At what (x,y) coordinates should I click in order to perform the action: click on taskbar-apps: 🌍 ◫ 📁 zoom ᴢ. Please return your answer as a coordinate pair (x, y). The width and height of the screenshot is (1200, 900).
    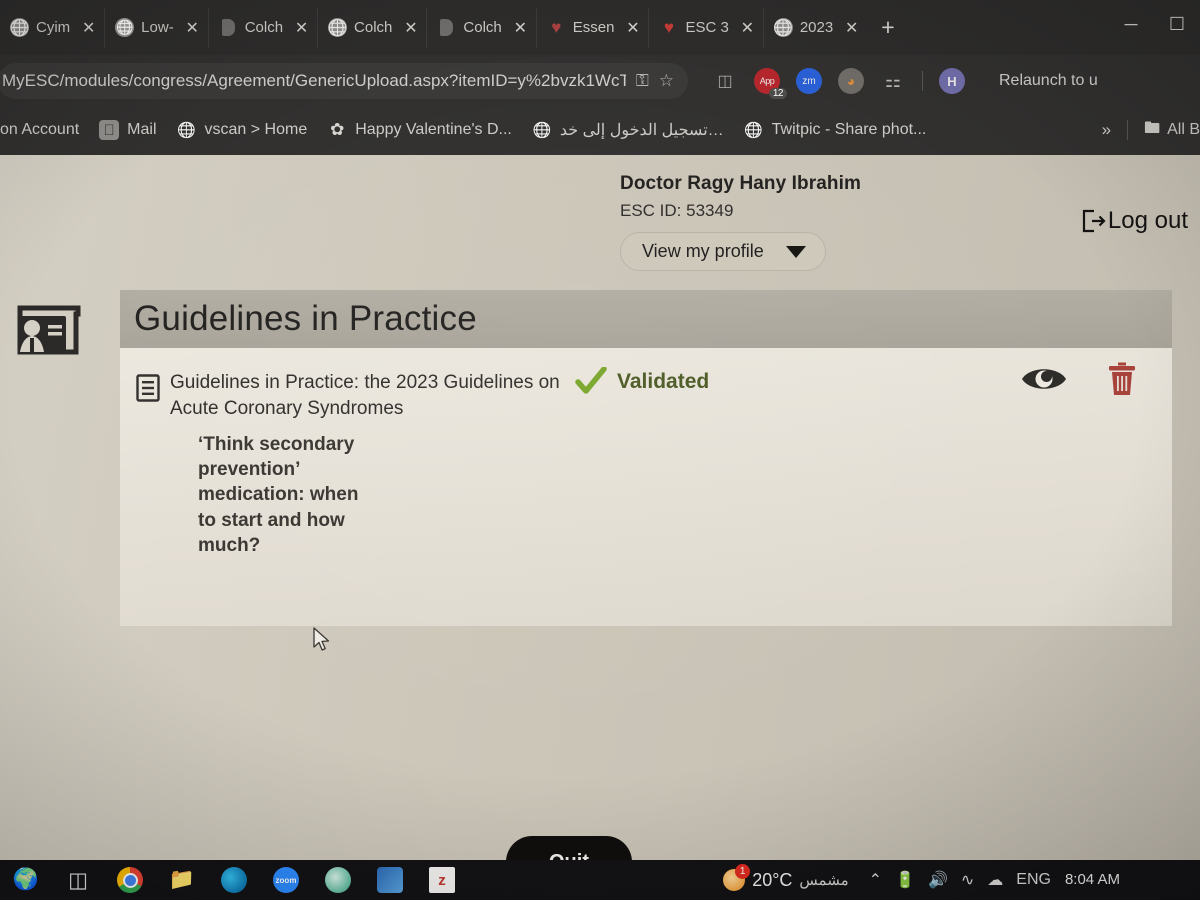
    Looking at the image, I should click on (234, 880).